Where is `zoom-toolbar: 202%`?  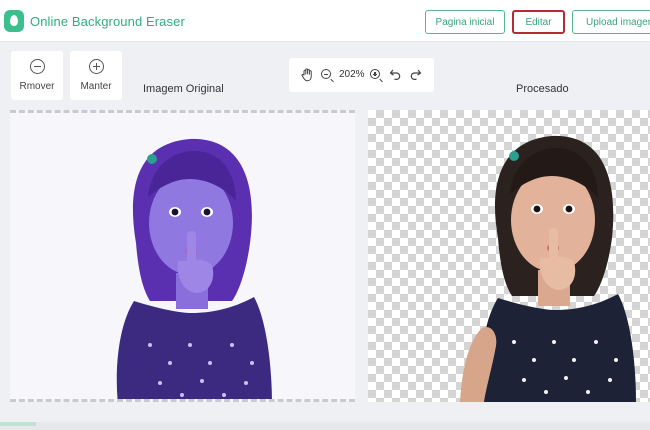
zoom-toolbar: 202% is located at coordinates (361, 75).